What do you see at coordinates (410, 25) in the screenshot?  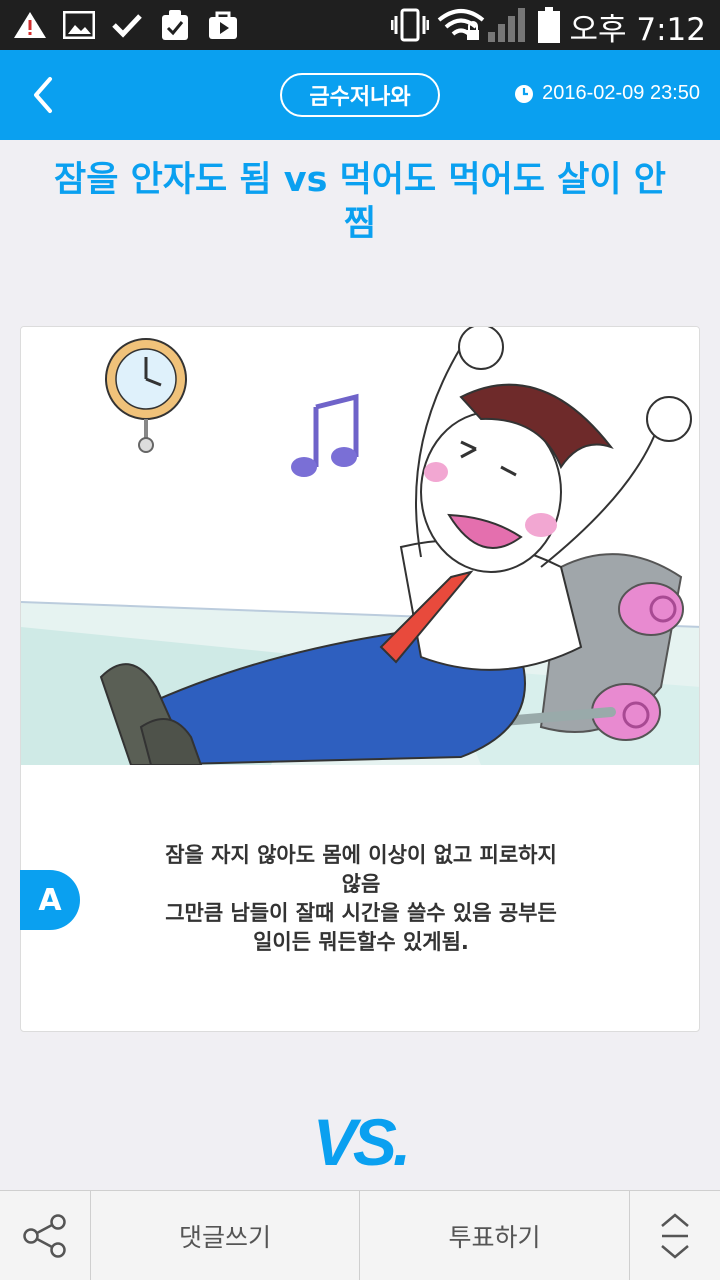 I see `vibrate-icon` at bounding box center [410, 25].